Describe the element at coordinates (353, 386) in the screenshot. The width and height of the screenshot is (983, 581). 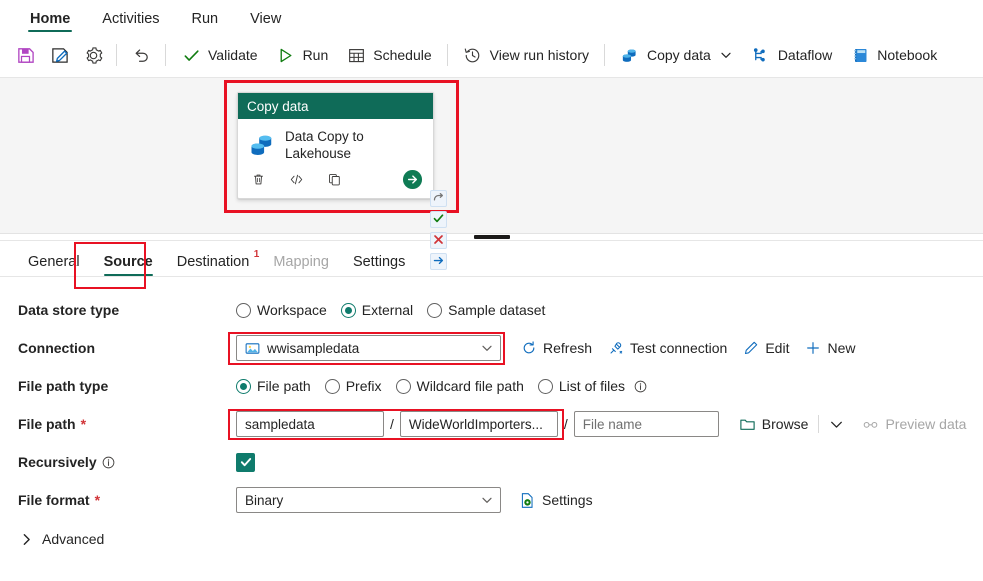
I see `radio-prefix: Prefix` at that location.